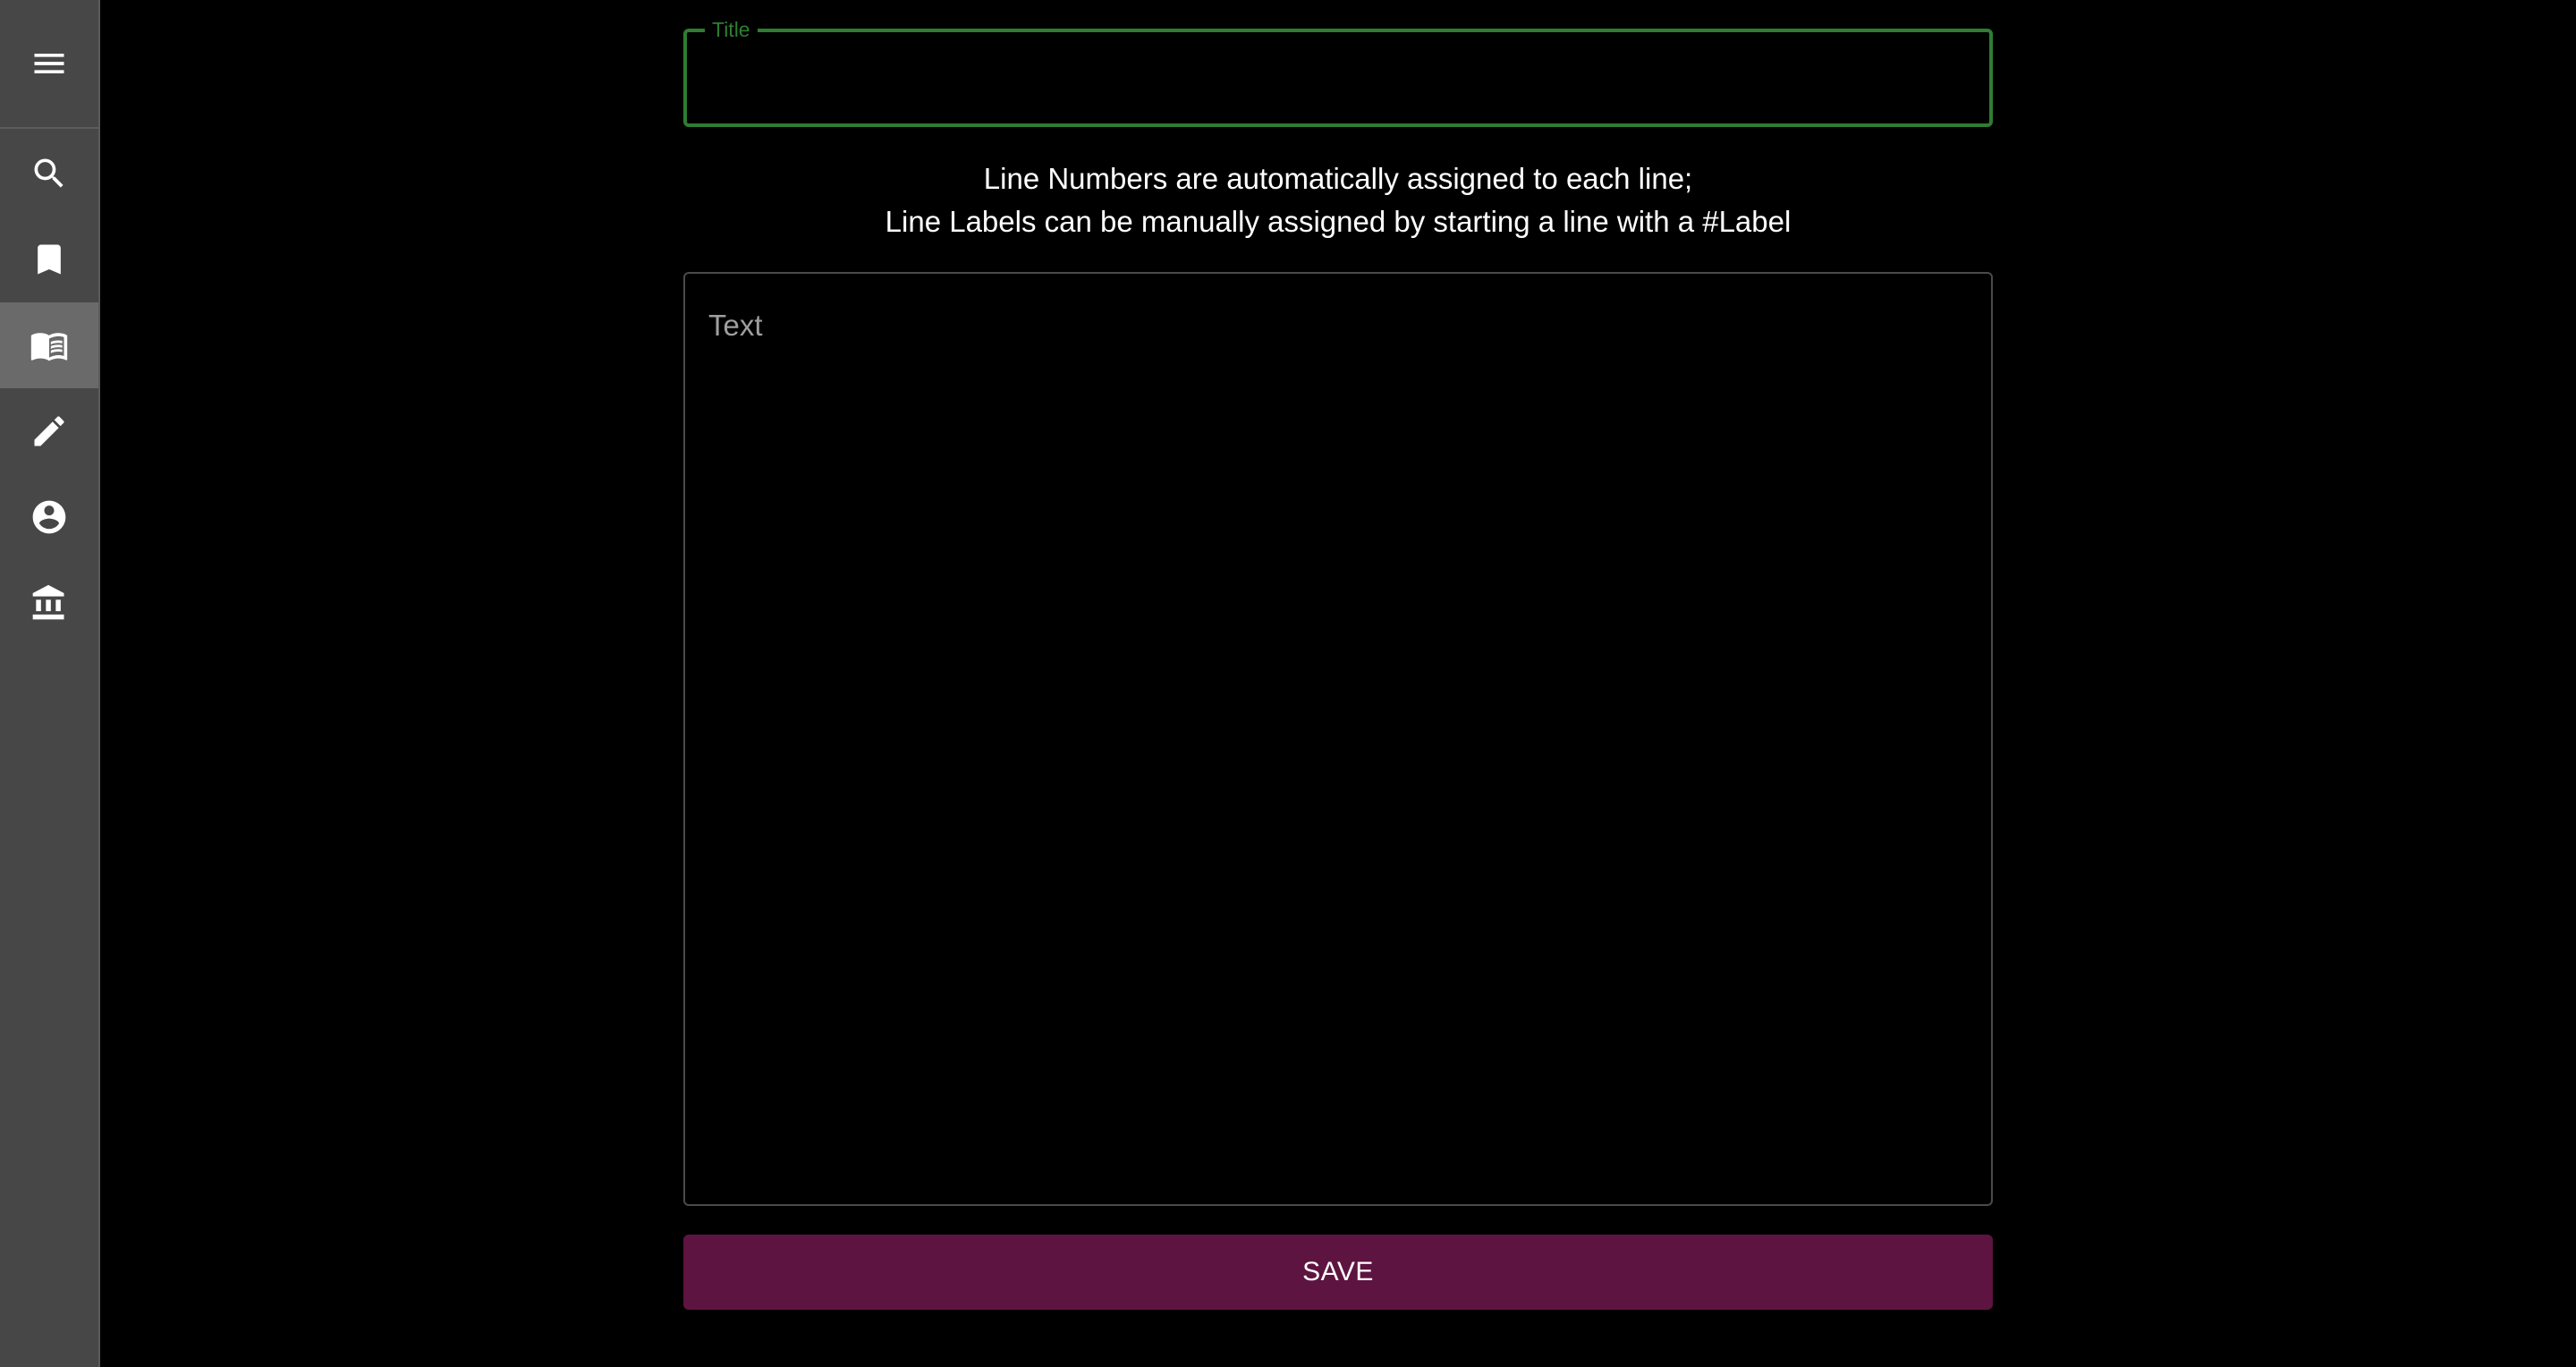  I want to click on account-circle-icon, so click(49, 517).